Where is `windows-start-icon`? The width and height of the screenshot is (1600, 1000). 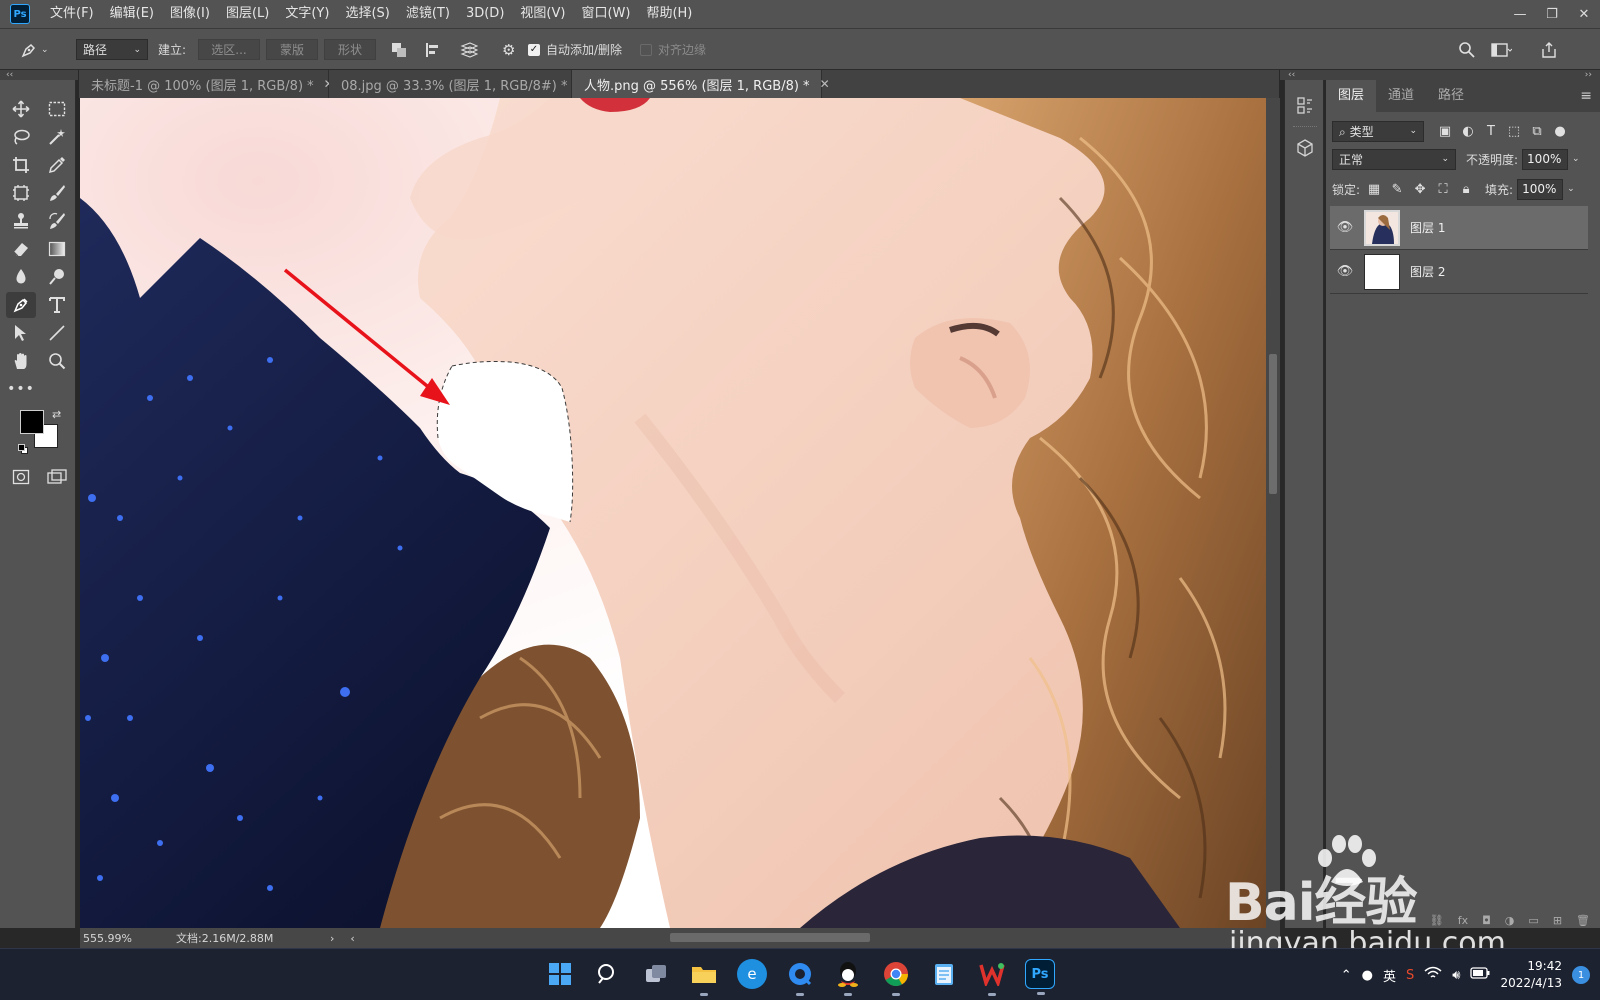
windows-start-icon is located at coordinates (560, 974).